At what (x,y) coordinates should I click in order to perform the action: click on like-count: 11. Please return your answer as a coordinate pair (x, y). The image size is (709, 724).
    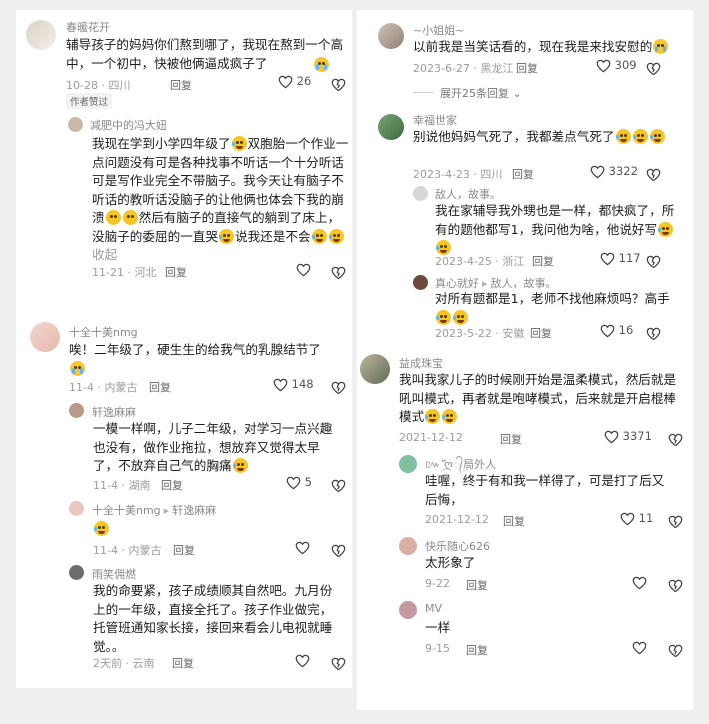
    Looking at the image, I should click on (646, 518).